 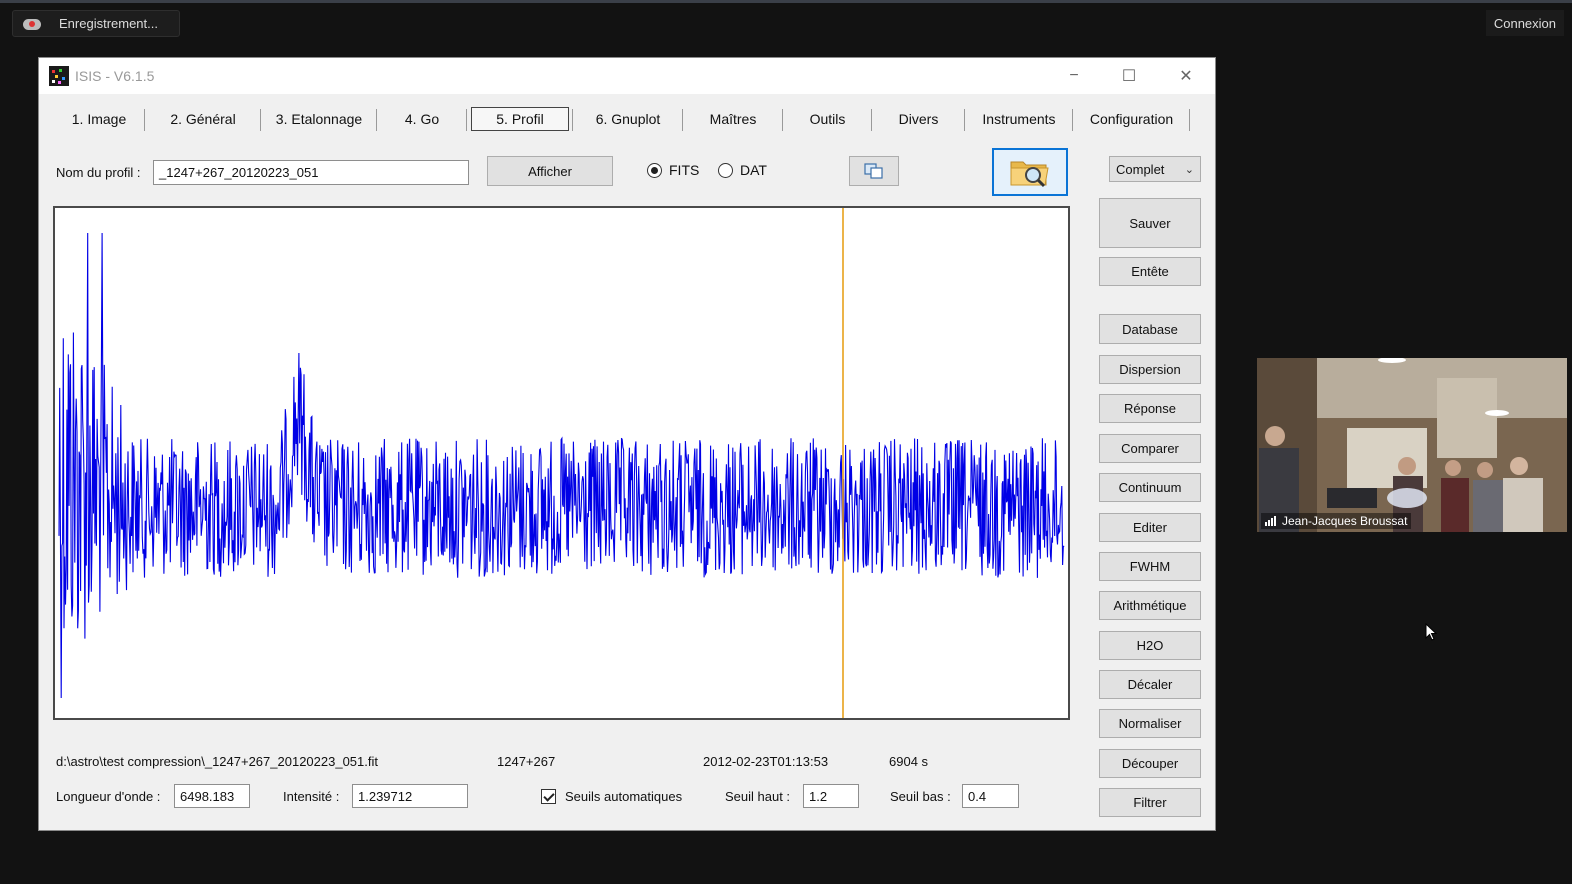 I want to click on top-accent-line, so click(x=786, y=1).